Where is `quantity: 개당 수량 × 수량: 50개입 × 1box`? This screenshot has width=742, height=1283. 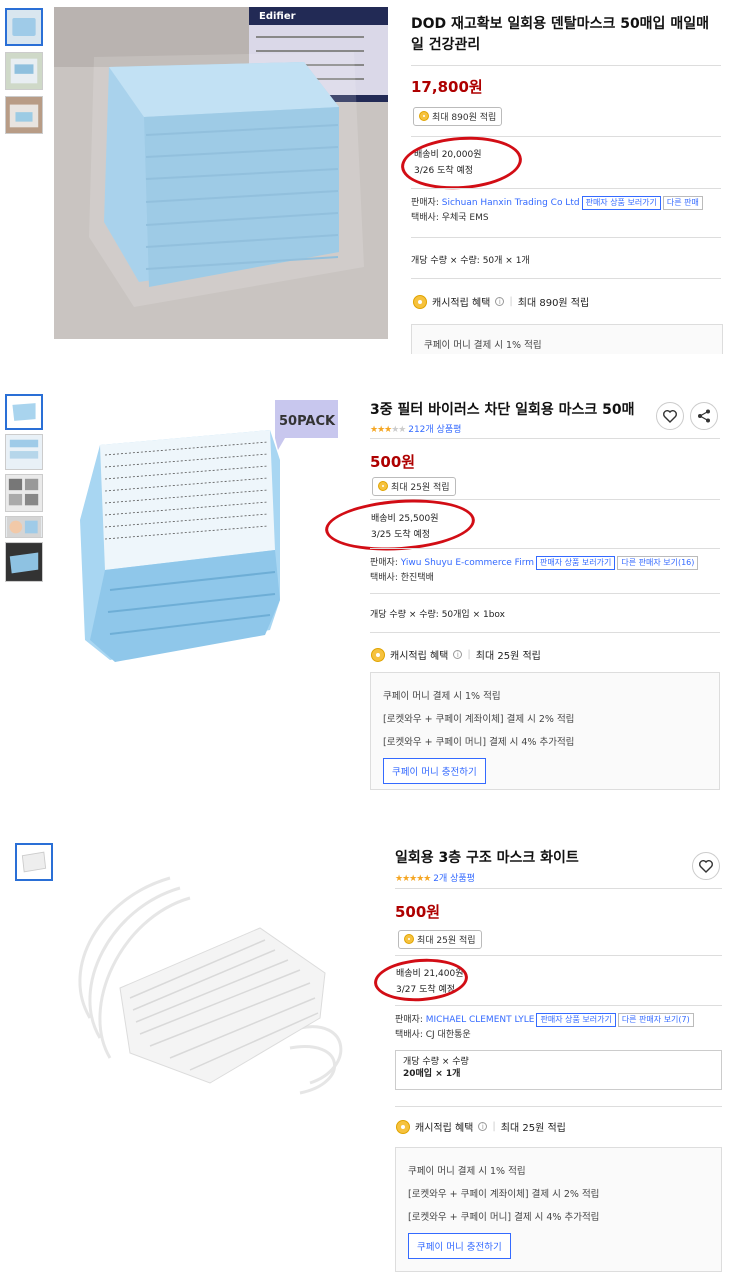
quantity: 개당 수량 × 수량: 50개입 × 1box is located at coordinates (437, 615).